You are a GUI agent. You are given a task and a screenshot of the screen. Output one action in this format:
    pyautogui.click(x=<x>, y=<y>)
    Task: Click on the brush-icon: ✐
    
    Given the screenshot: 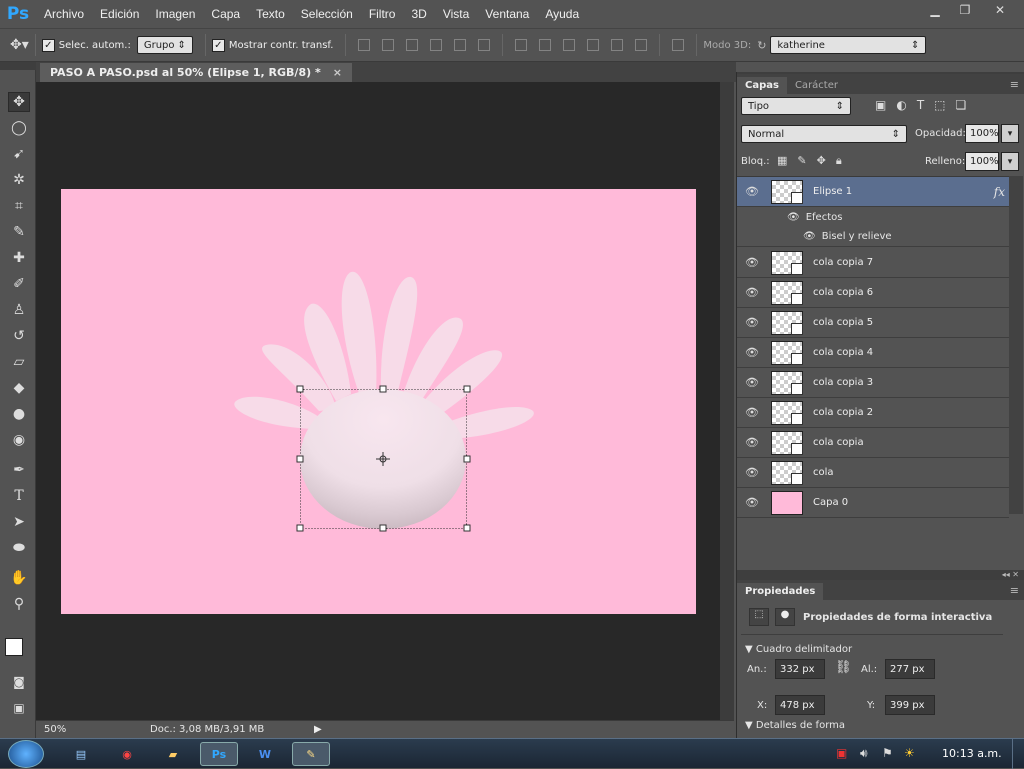 What is the action you would take?
    pyautogui.click(x=19, y=284)
    